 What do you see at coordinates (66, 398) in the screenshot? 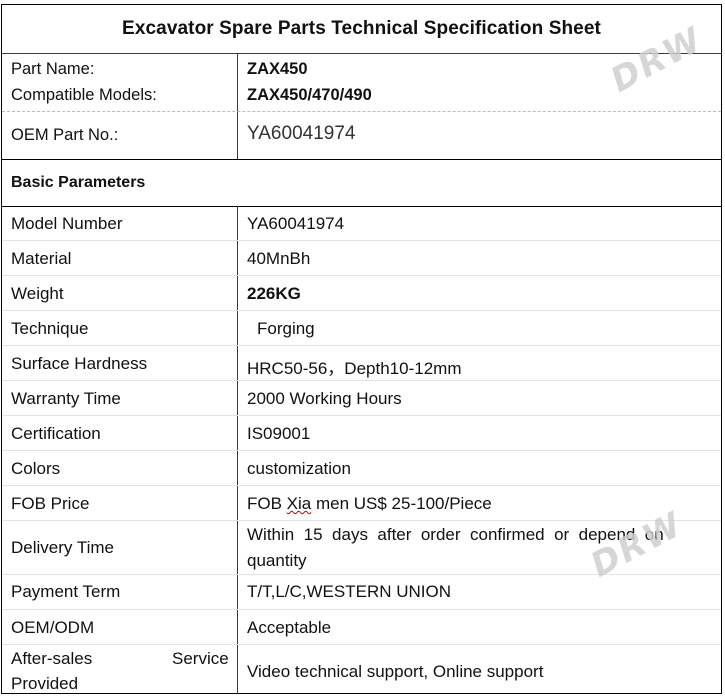
I see `row-label: Warranty Time` at bounding box center [66, 398].